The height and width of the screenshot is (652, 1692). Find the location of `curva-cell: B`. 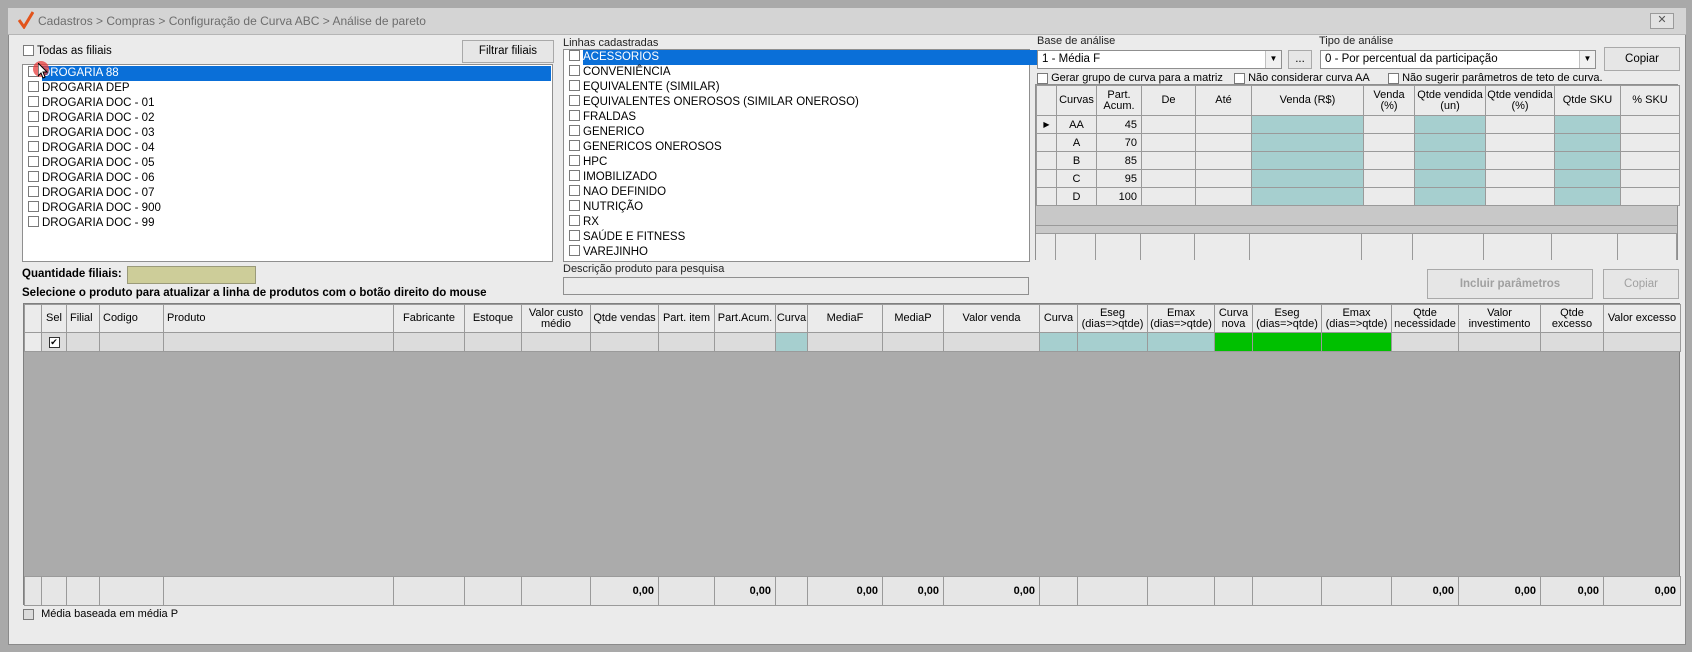

curva-cell: B is located at coordinates (1076, 160).